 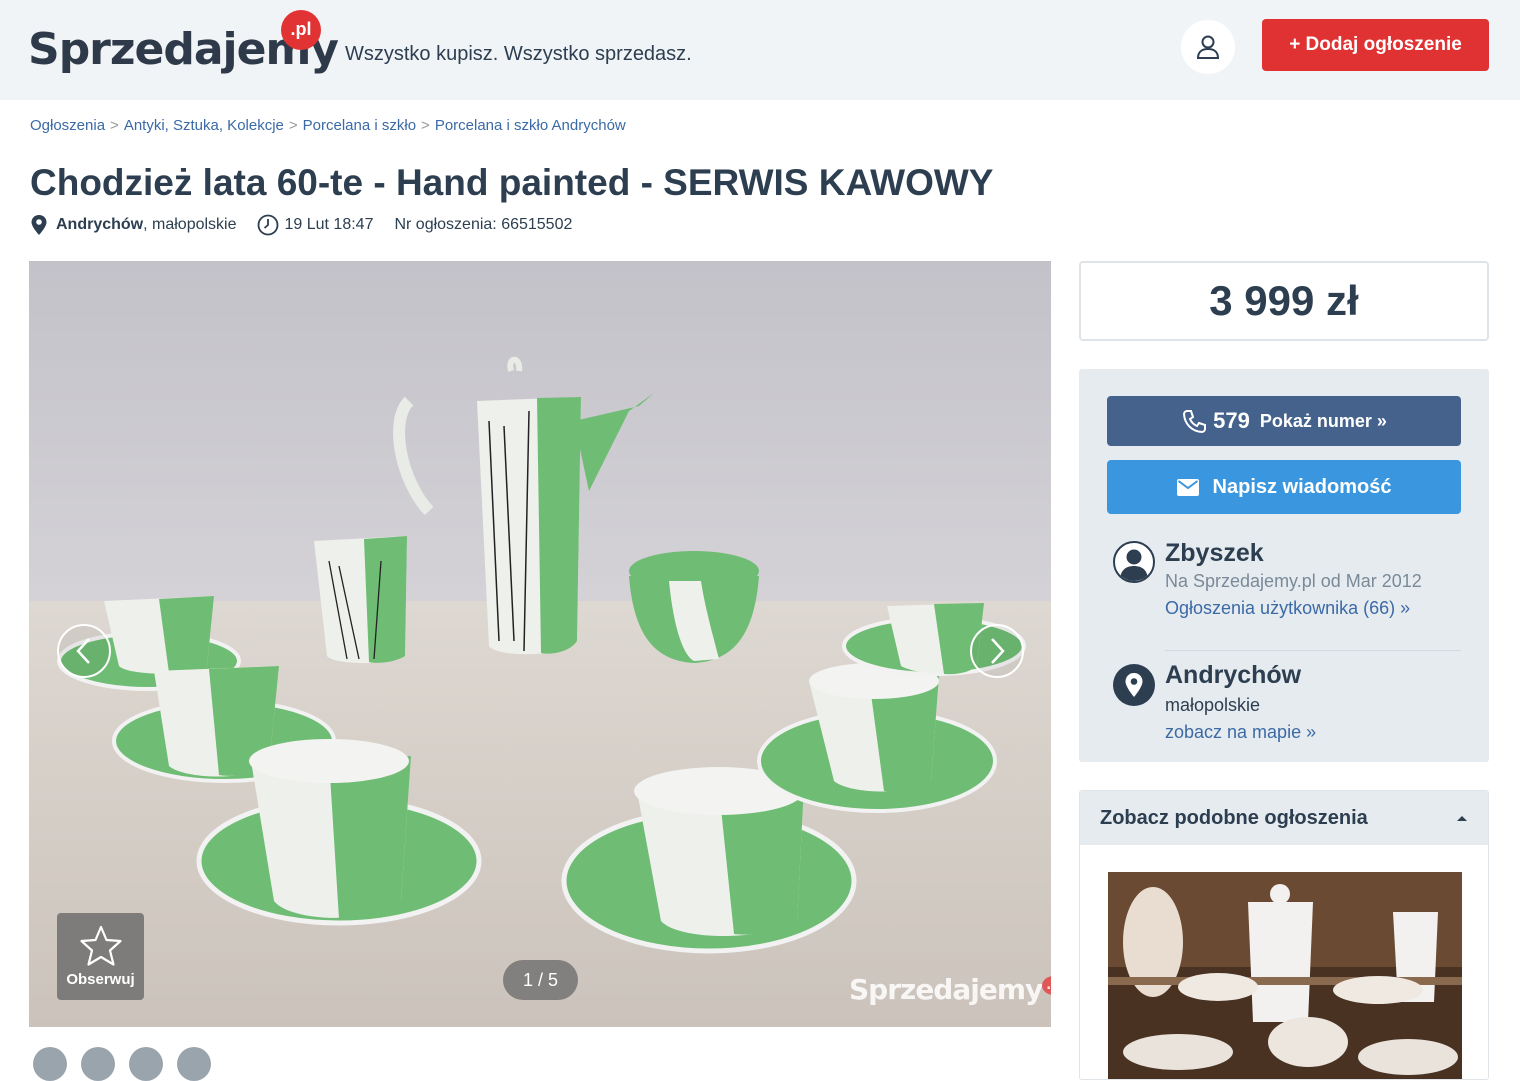 I want to click on message-label: Napisz wiadomość, so click(x=1302, y=486).